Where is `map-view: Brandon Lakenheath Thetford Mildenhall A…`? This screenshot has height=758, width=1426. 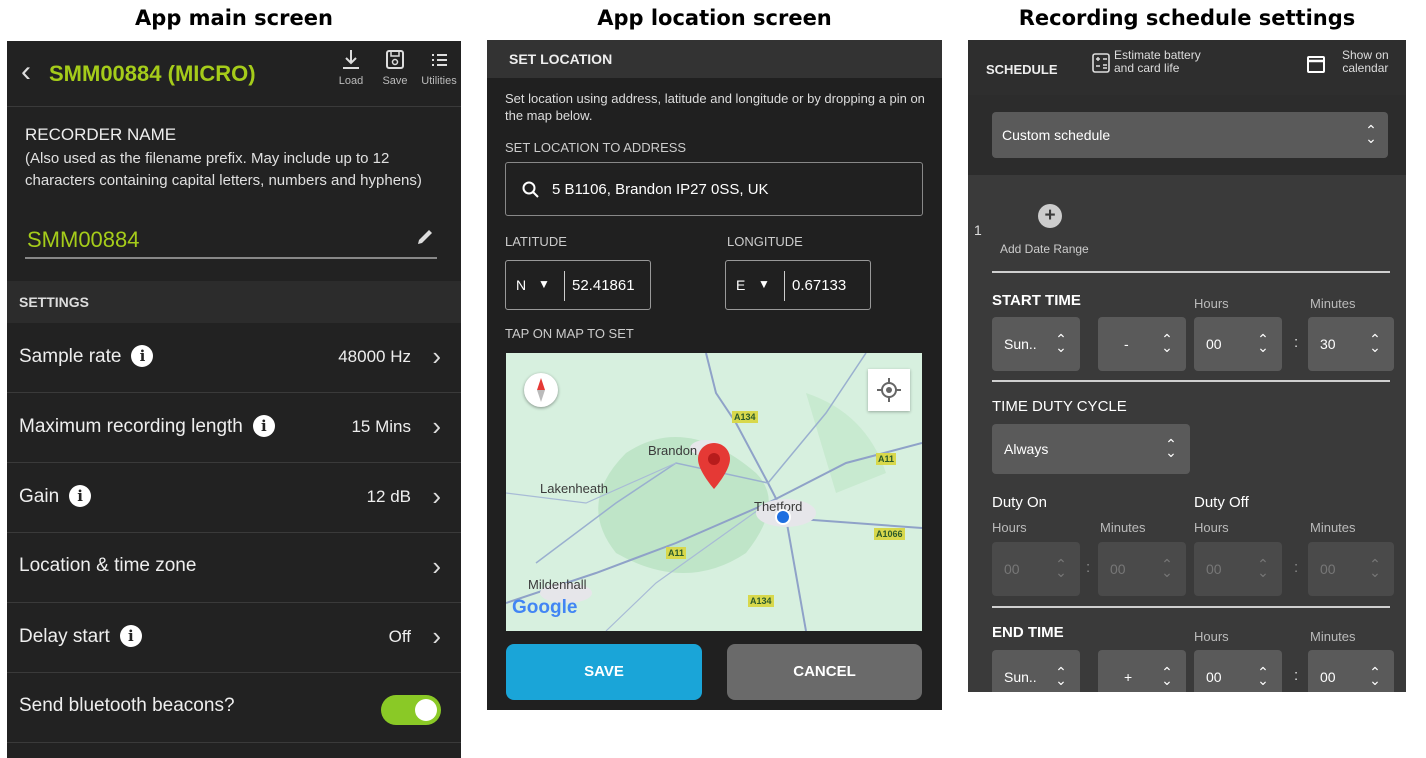 map-view: Brandon Lakenheath Thetford Mildenhall A… is located at coordinates (714, 492).